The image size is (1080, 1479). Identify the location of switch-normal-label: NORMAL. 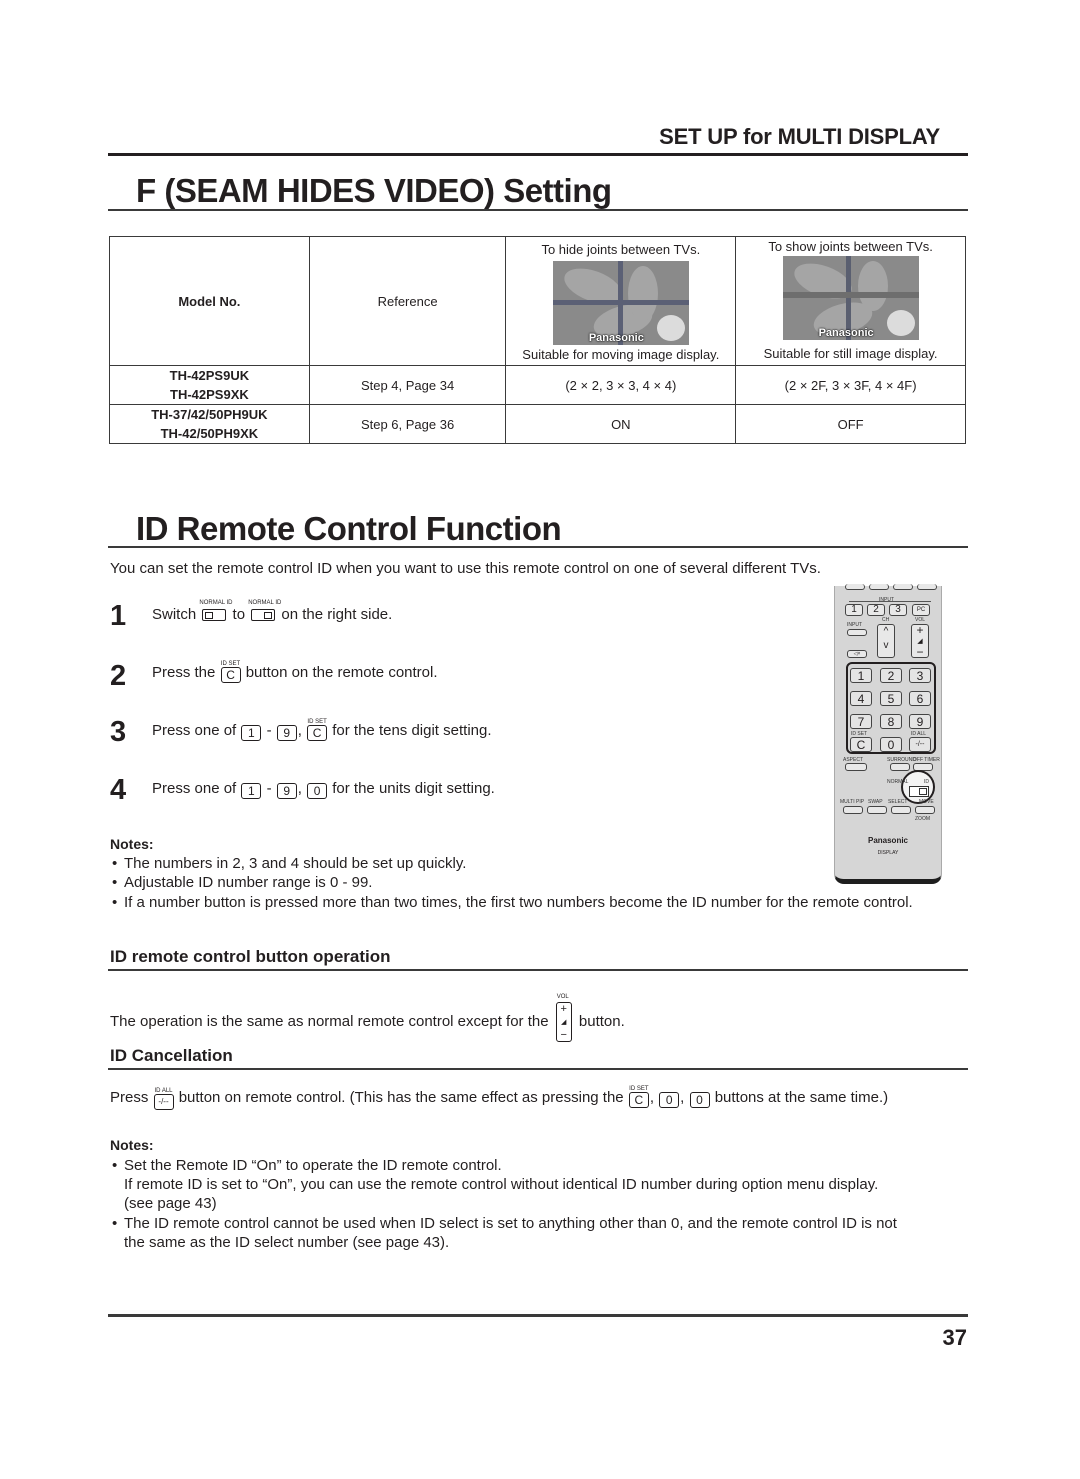
(898, 782).